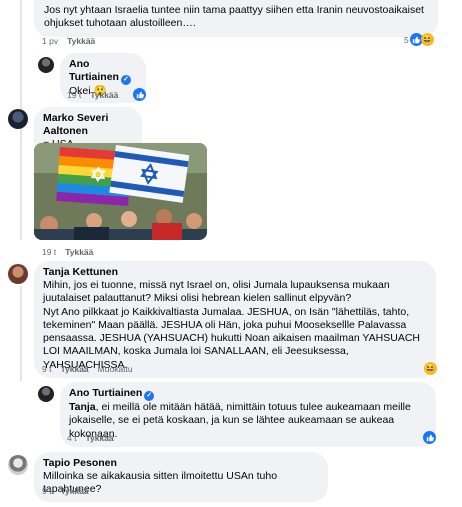 The image size is (462, 507). Describe the element at coordinates (235, 272) in the screenshot. I see `comment-author: Tanja Kettunen` at that location.